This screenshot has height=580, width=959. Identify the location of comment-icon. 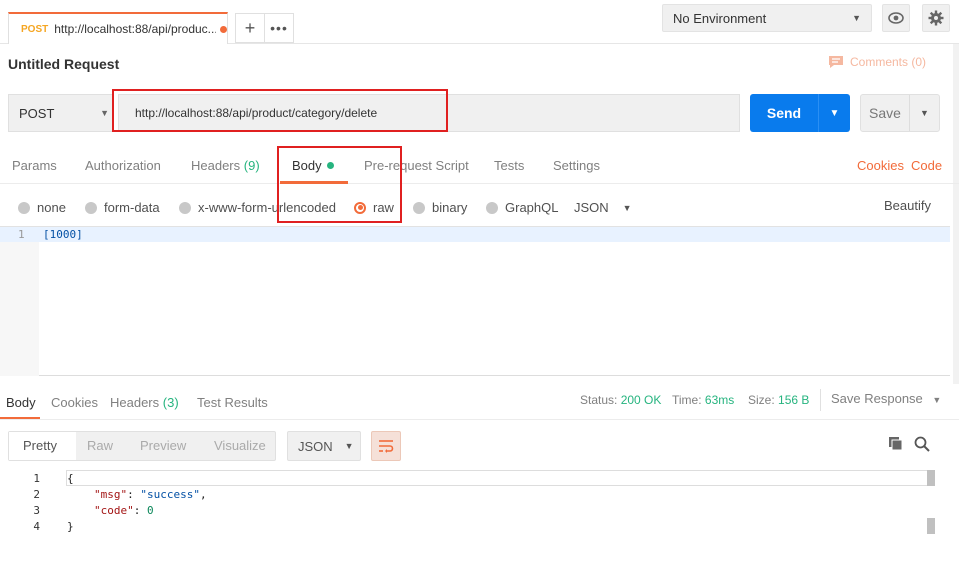
(836, 62).